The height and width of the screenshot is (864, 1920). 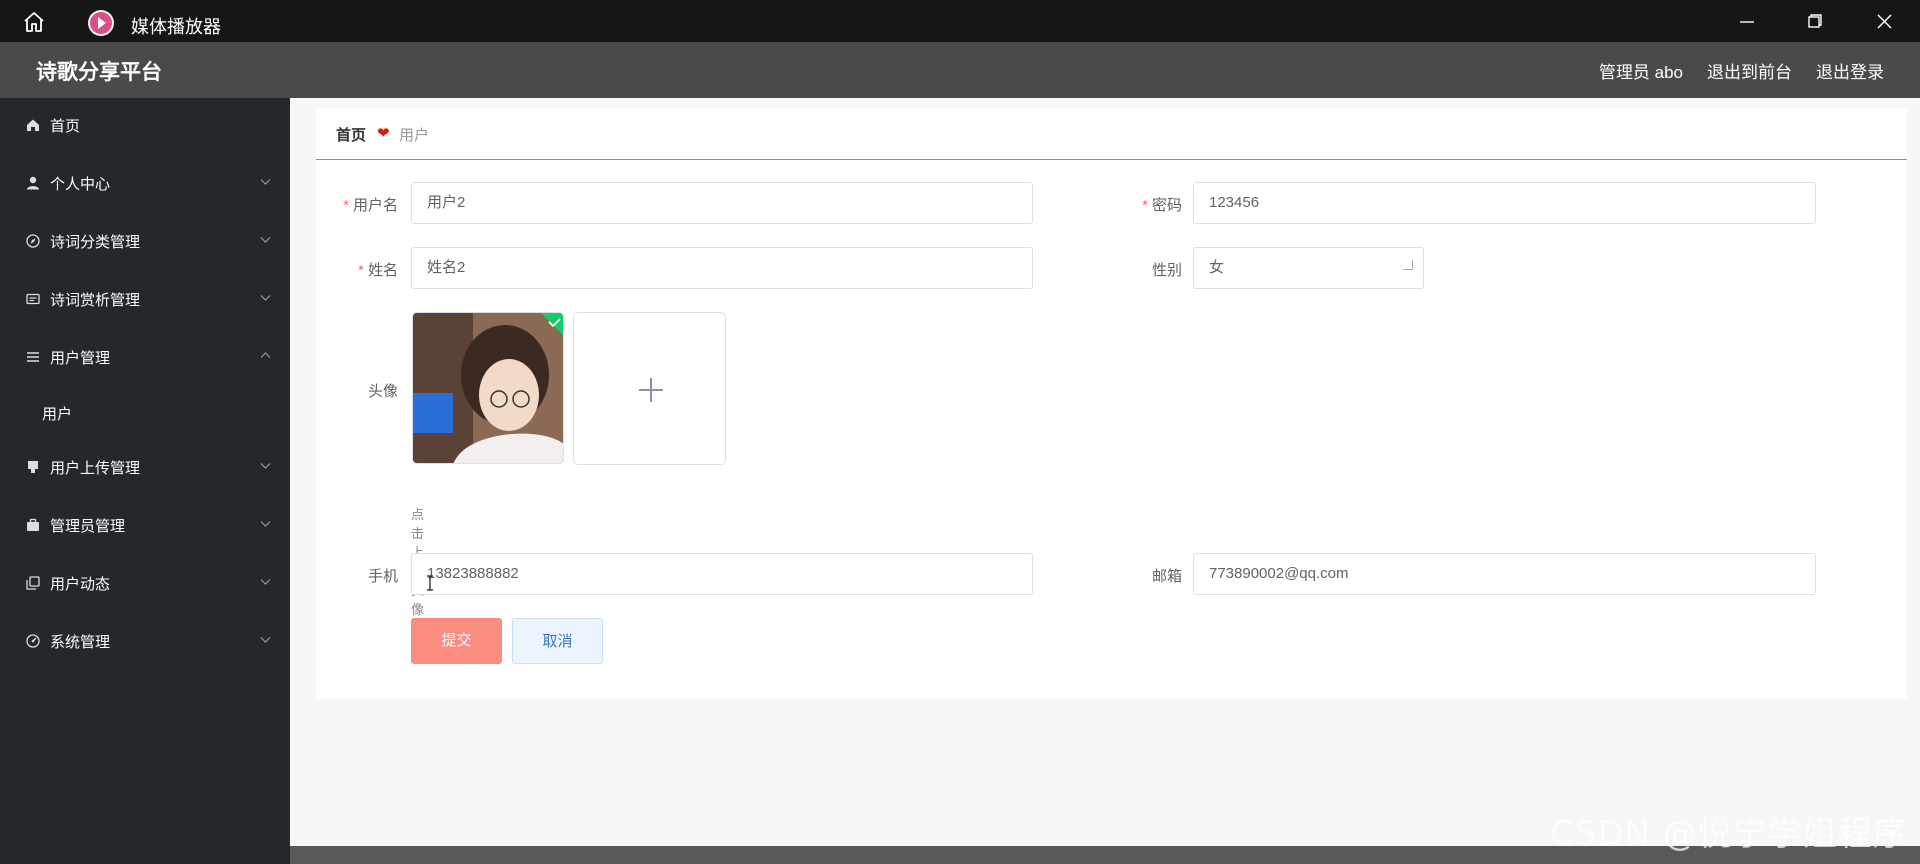 What do you see at coordinates (1504, 203) in the screenshot?
I see `password-input: 123456` at bounding box center [1504, 203].